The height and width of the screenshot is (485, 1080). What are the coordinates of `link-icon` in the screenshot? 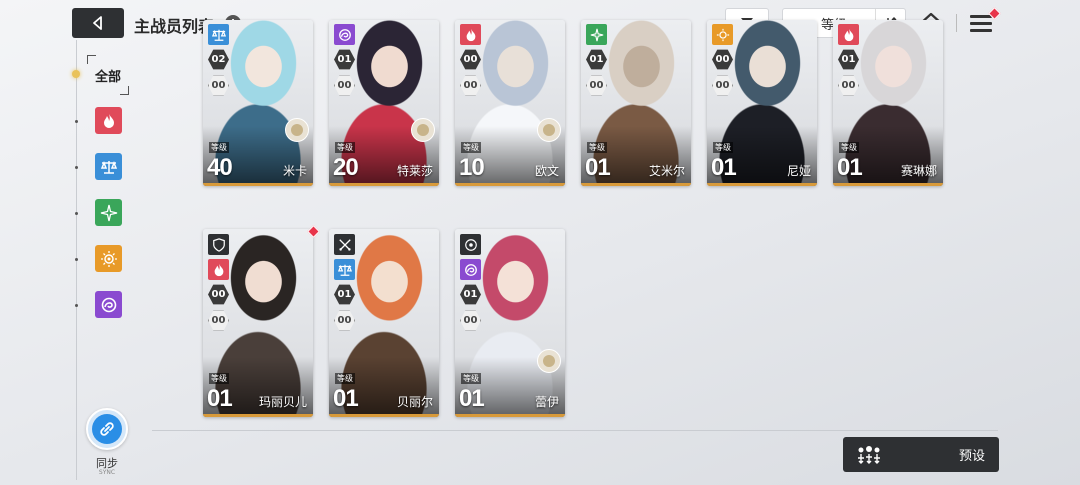 It's located at (107, 429).